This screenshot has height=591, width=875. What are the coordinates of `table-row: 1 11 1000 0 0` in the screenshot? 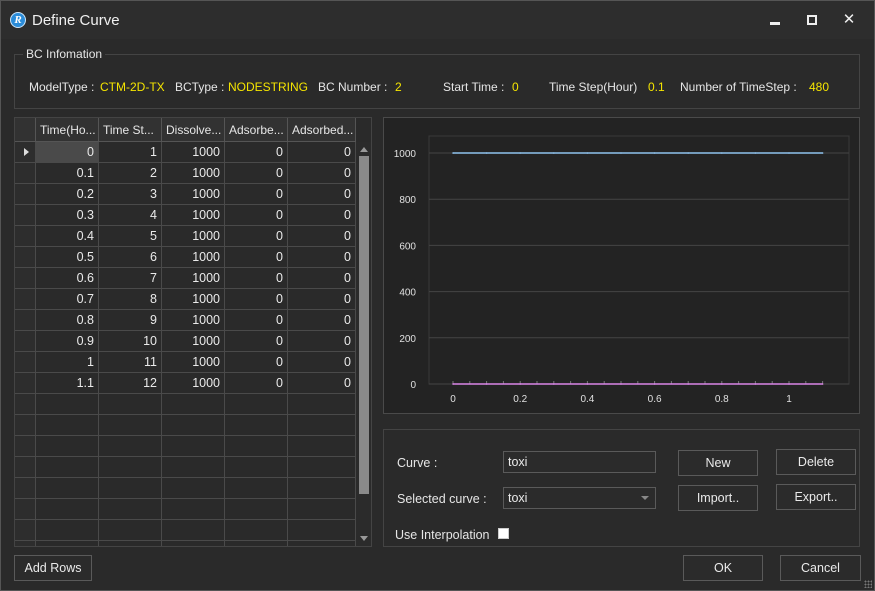 It's located at (185, 362).